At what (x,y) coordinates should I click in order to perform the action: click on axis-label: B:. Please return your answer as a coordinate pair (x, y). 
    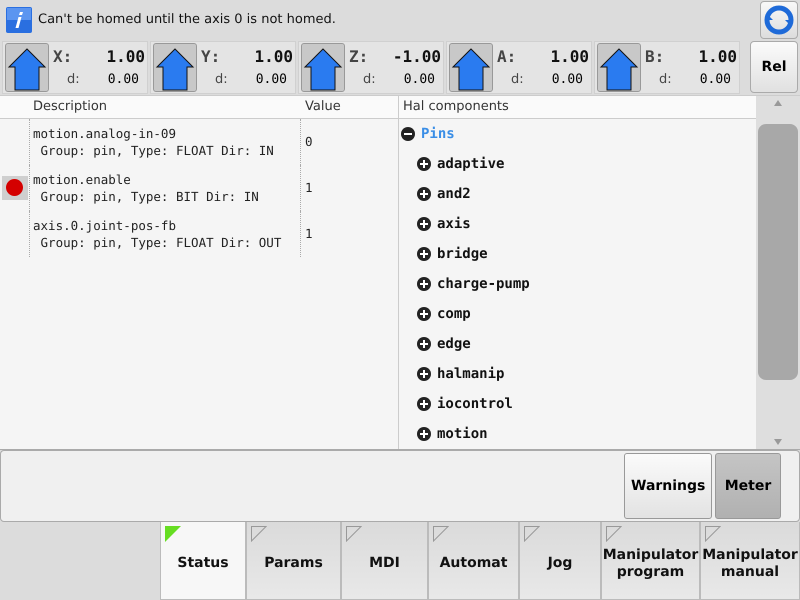
    Looking at the image, I should click on (655, 56).